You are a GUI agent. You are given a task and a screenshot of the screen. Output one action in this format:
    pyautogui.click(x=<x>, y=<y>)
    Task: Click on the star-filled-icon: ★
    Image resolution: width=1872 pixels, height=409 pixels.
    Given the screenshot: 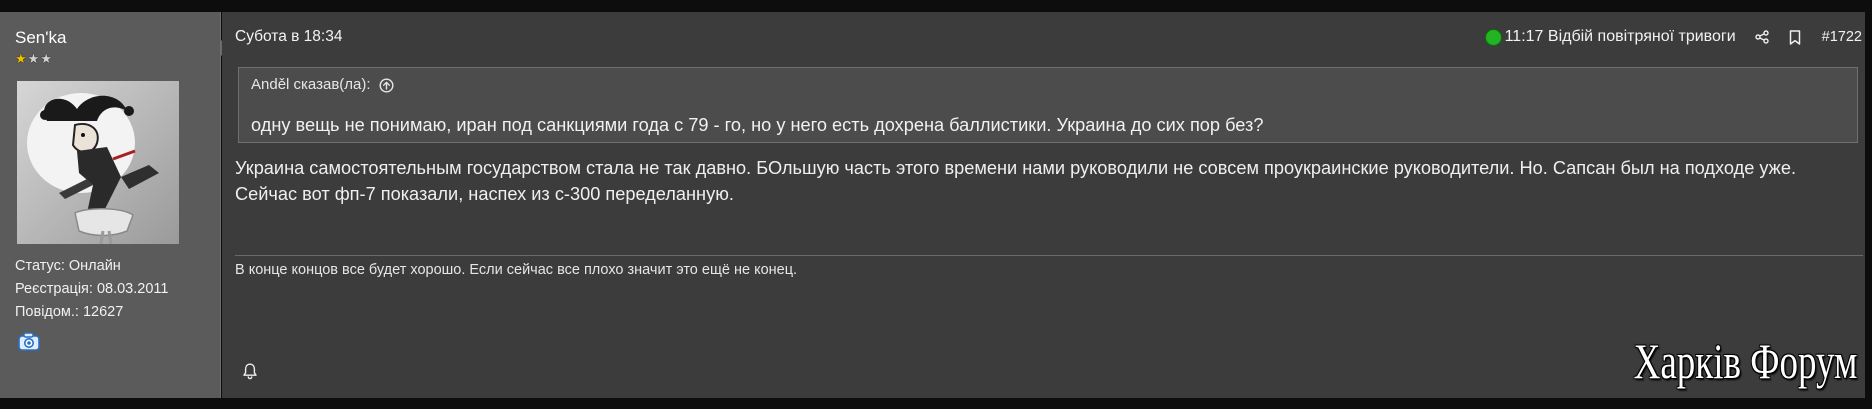 What is the action you would take?
    pyautogui.click(x=21, y=59)
    